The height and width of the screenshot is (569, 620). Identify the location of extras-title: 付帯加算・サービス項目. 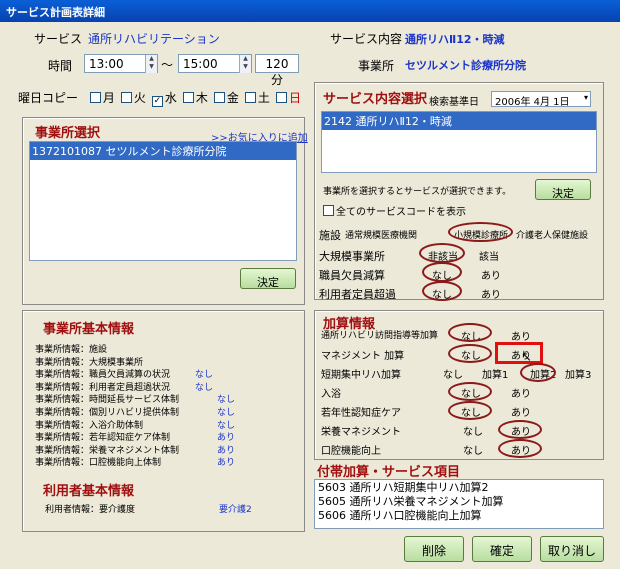
(389, 472).